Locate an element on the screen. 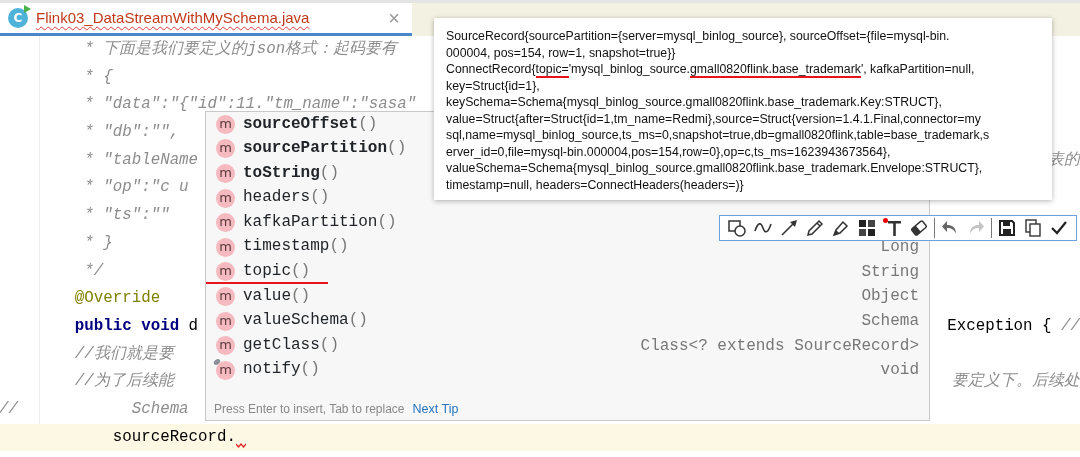 The image size is (1080, 457). return-type: Class<? extends SourceRecord> is located at coordinates (779, 346).